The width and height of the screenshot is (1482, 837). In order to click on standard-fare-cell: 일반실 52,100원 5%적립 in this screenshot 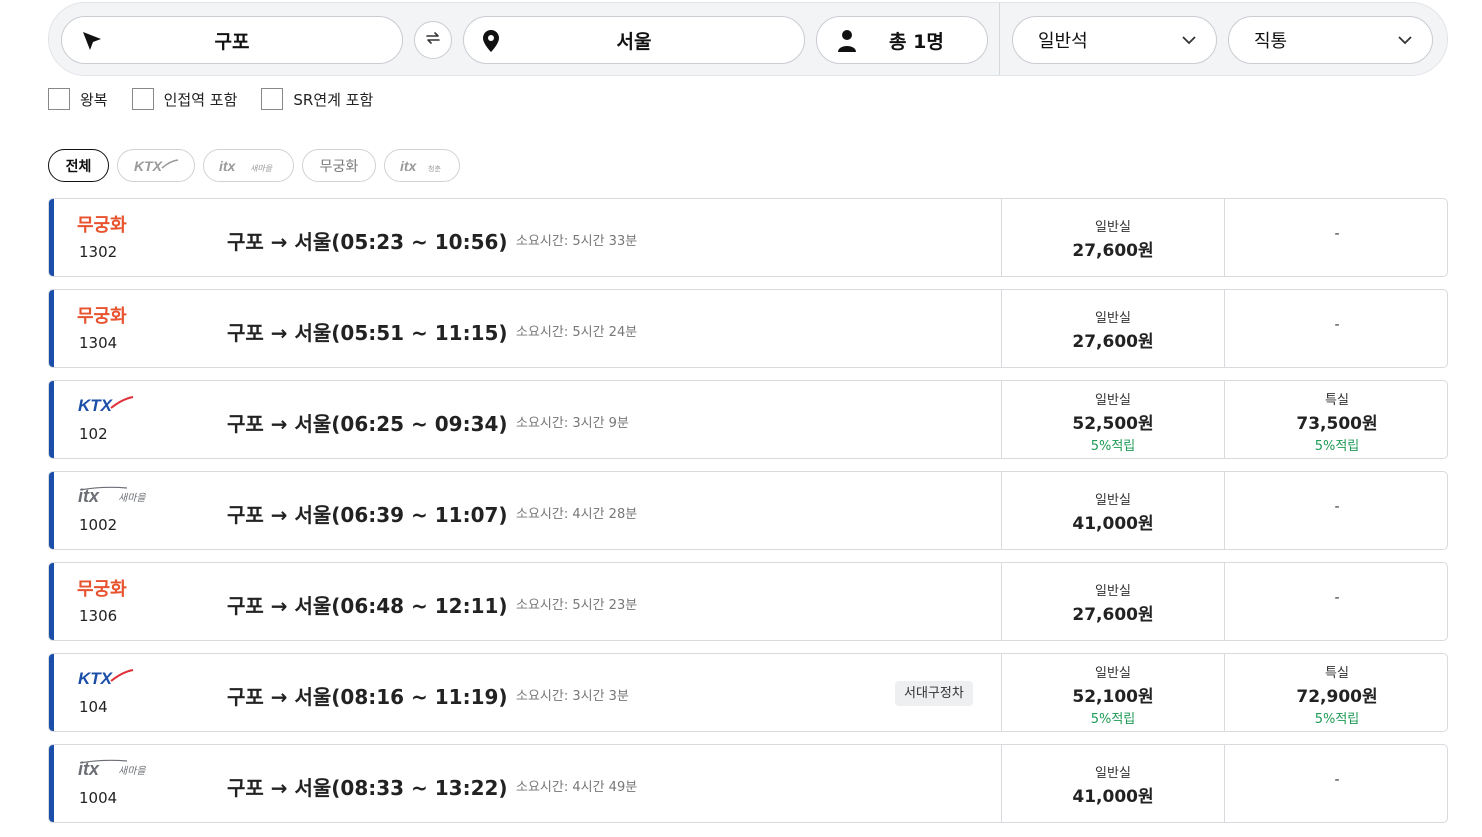, I will do `click(1112, 692)`.